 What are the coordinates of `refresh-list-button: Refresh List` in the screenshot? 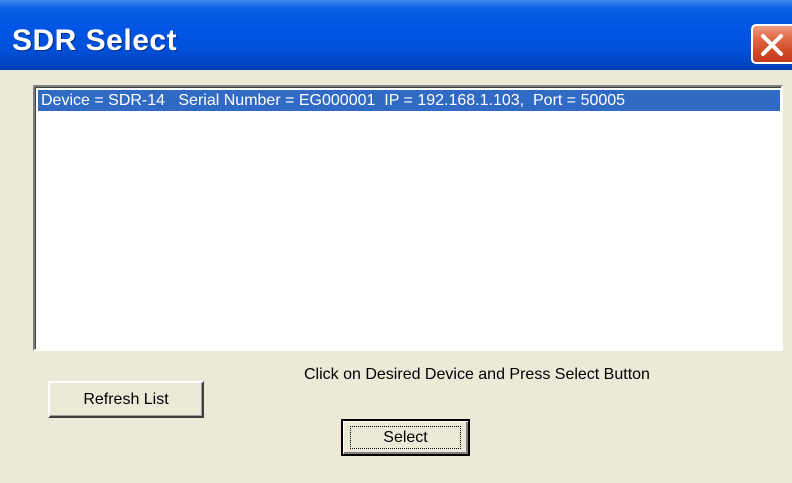 It's located at (126, 399).